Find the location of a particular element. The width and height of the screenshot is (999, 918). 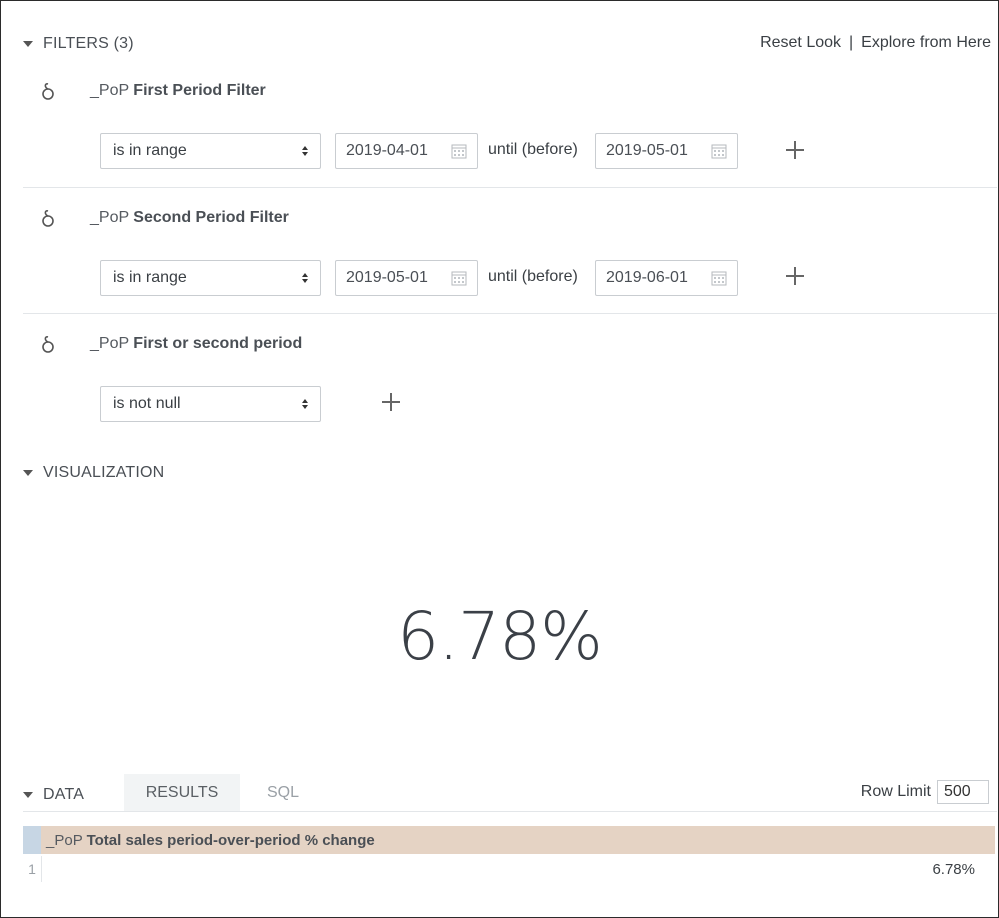

filter-1-from-date: 2019-04-01 is located at coordinates (406, 151).